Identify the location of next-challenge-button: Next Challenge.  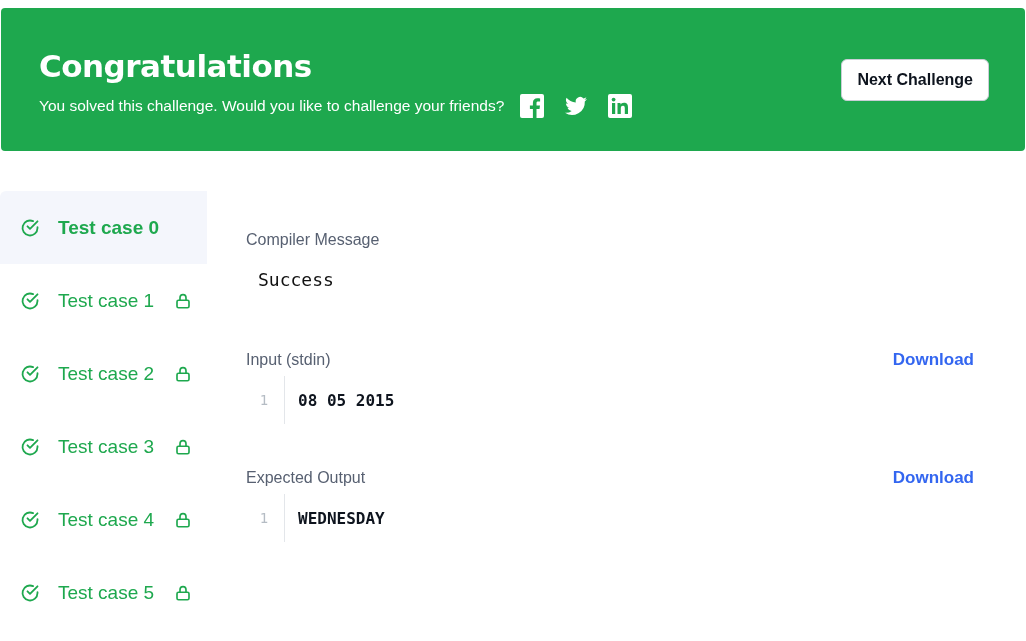
(915, 79).